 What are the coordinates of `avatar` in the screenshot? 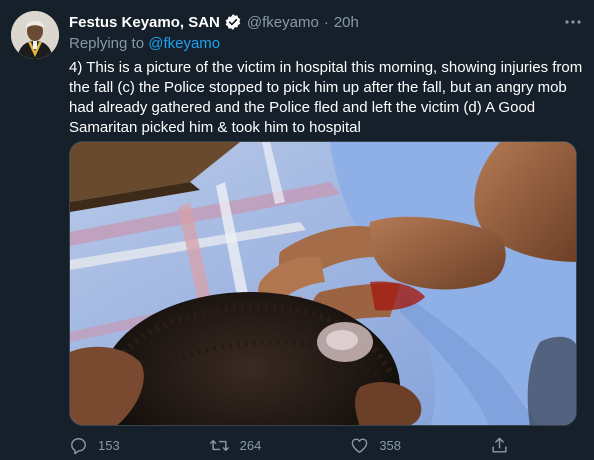 It's located at (35, 35).